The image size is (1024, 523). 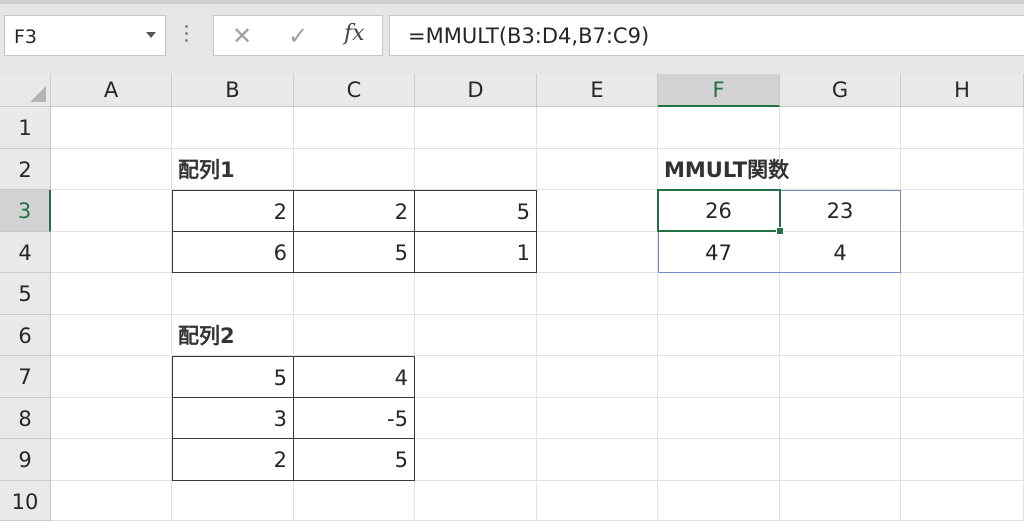 I want to click on cell-e1, so click(x=597, y=128).